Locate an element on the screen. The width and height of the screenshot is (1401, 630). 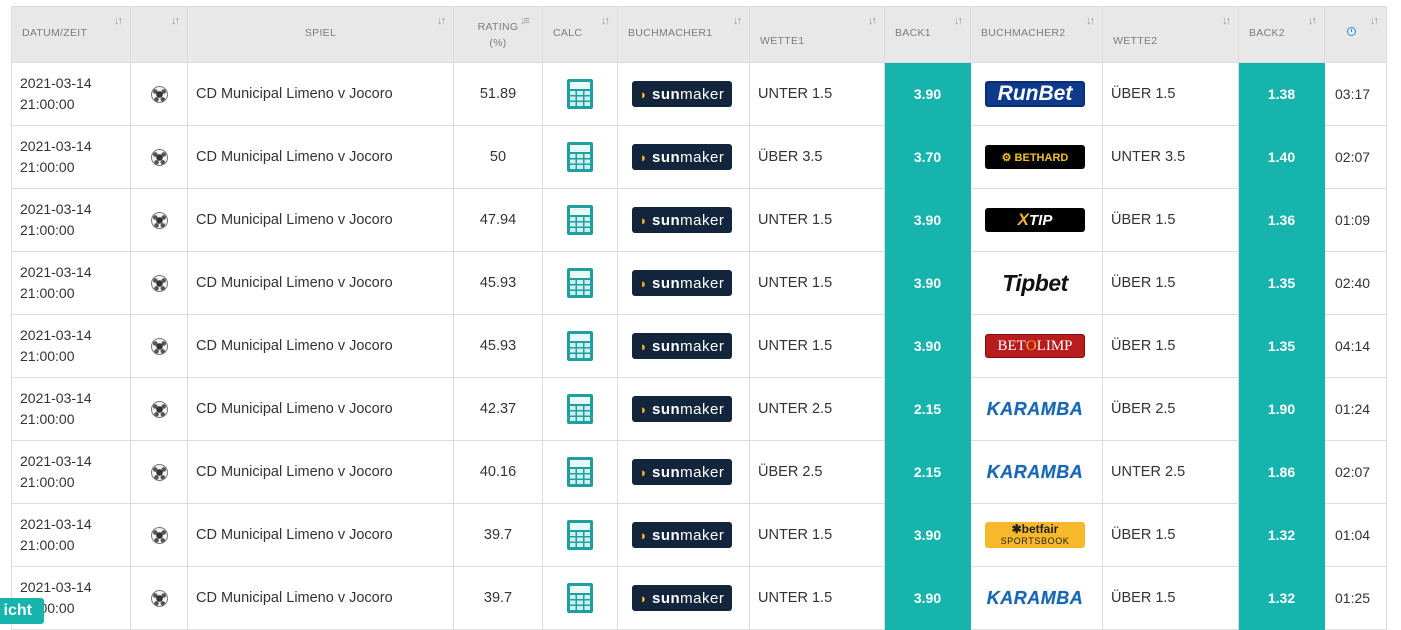
betfair-logo: ✱betfair SPORTSBOOK is located at coordinates (1035, 535).